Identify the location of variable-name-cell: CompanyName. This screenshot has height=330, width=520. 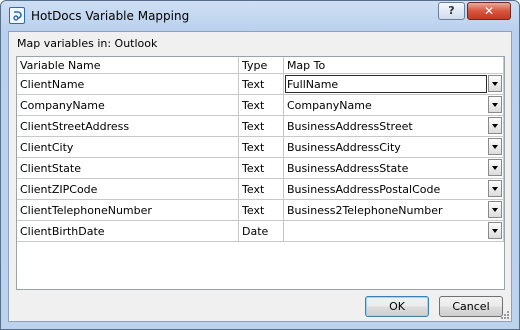
(128, 105).